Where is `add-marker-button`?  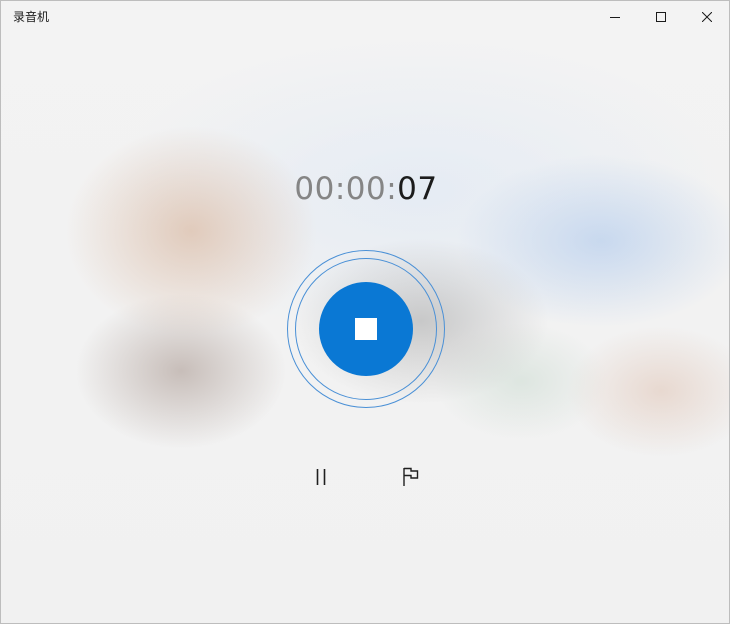
add-marker-button is located at coordinates (411, 477).